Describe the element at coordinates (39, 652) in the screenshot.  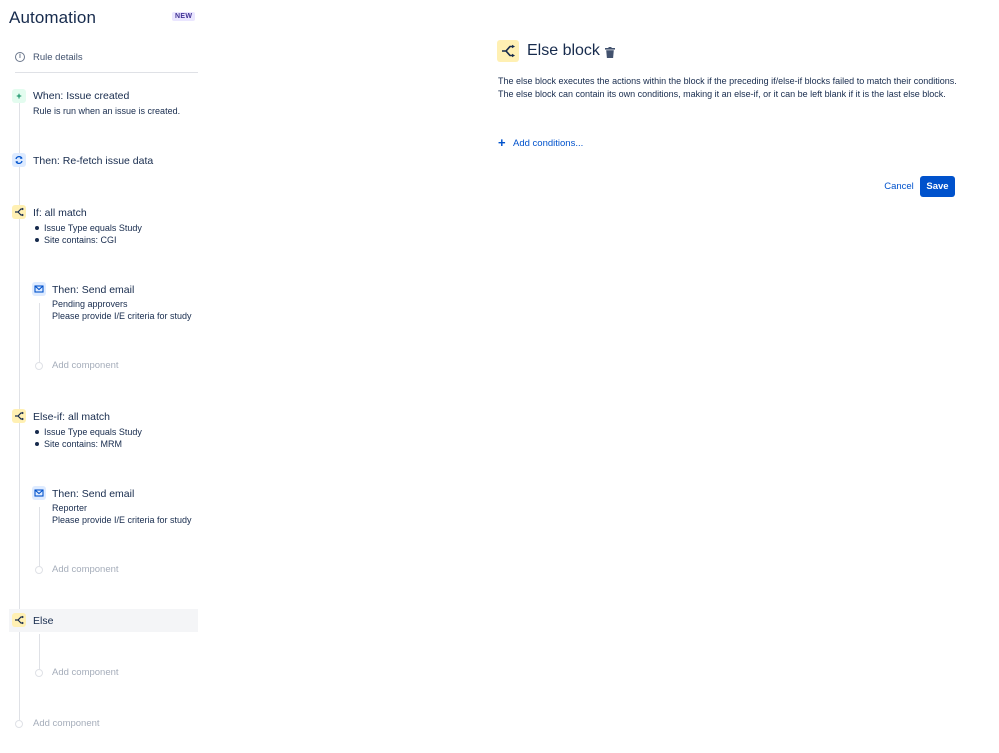
I see `else-branch-rail` at that location.